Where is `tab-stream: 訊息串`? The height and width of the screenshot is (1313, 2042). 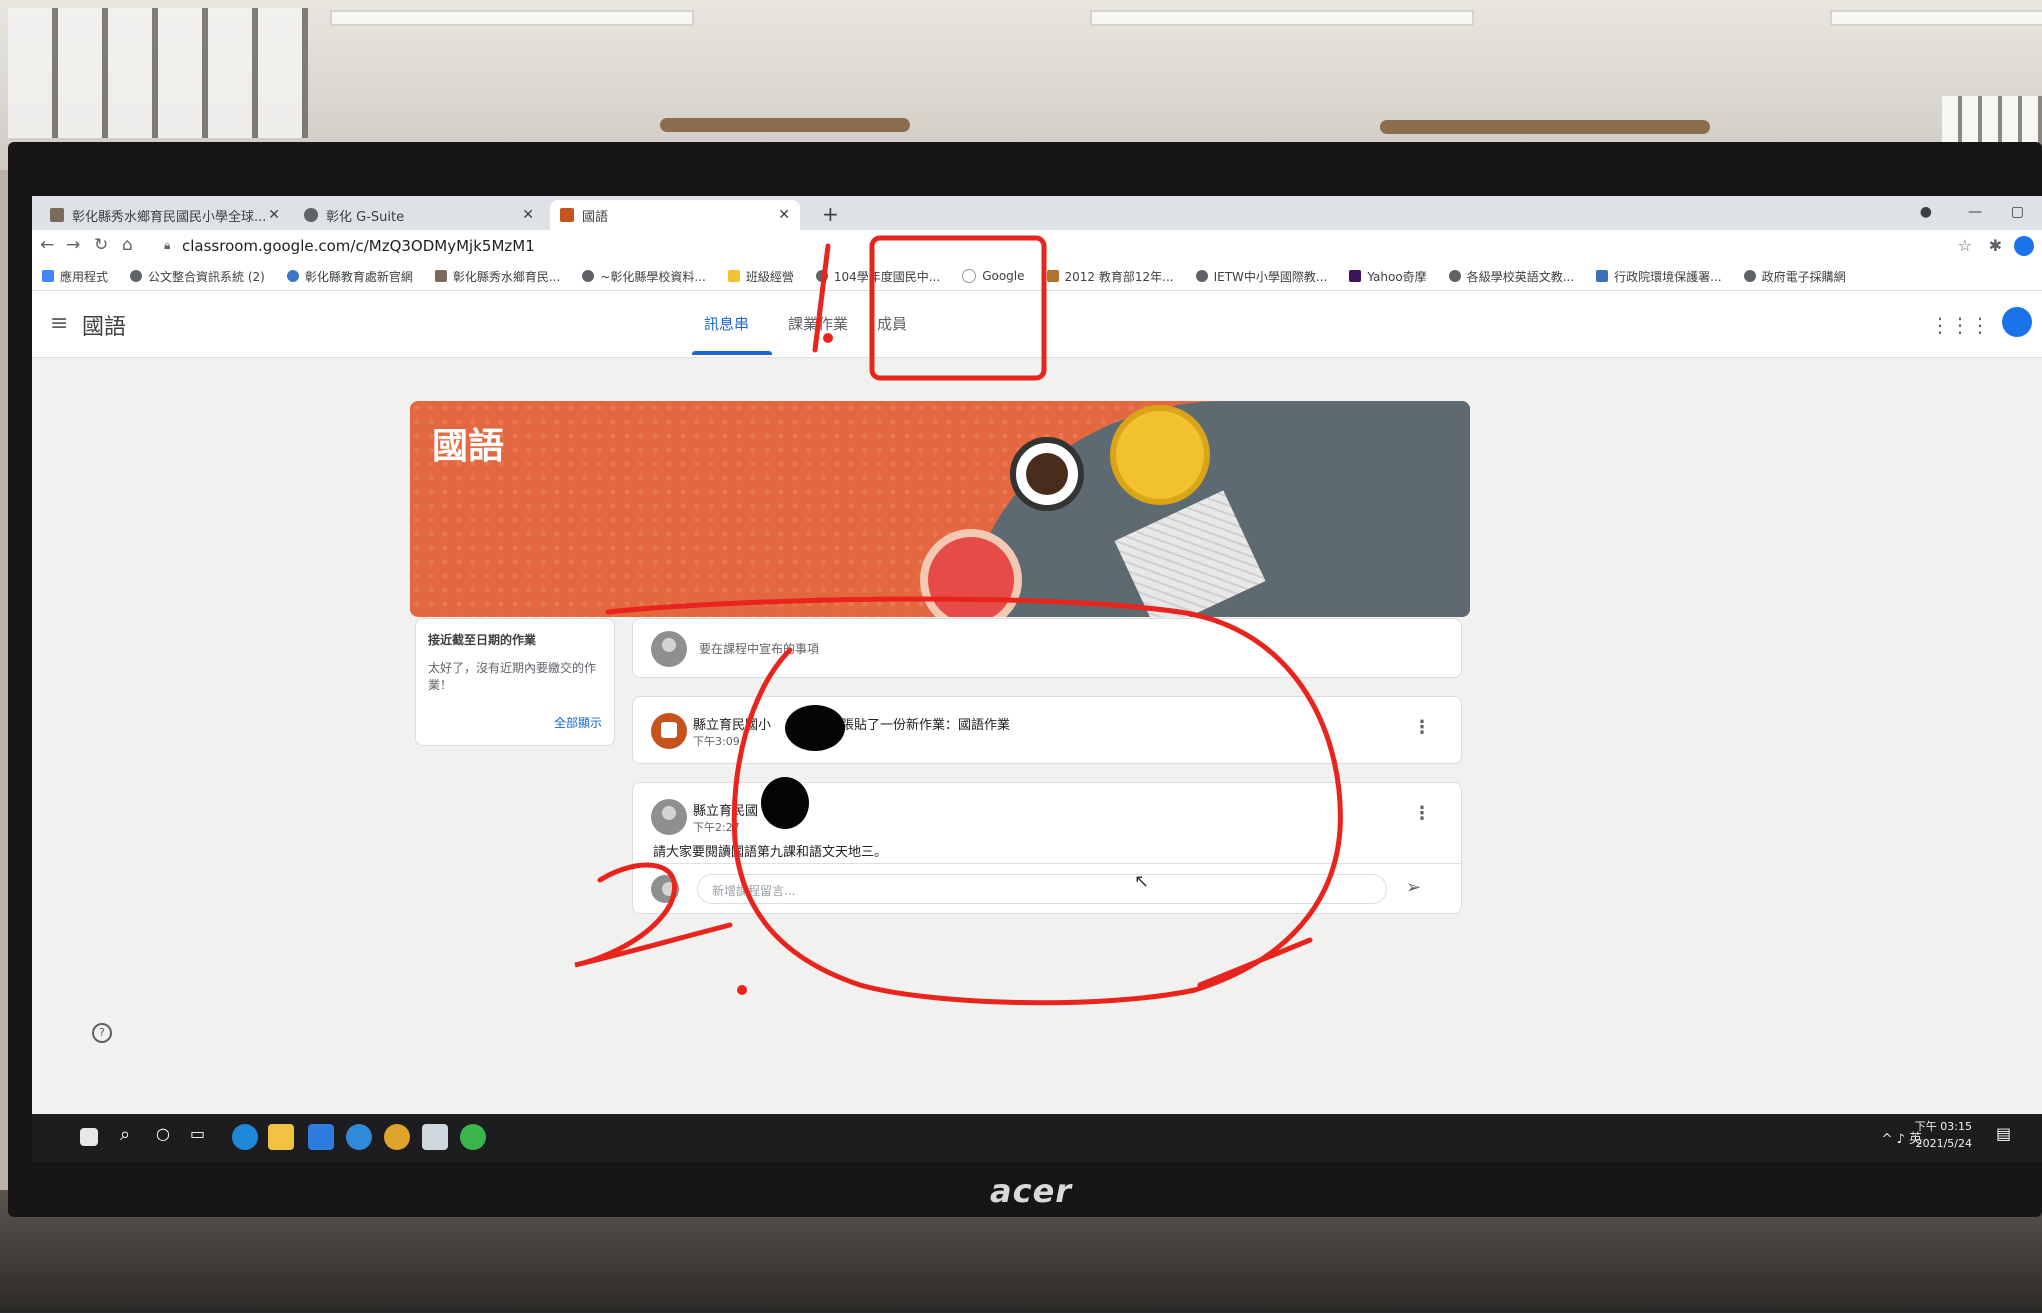
tab-stream: 訊息串 is located at coordinates (726, 323).